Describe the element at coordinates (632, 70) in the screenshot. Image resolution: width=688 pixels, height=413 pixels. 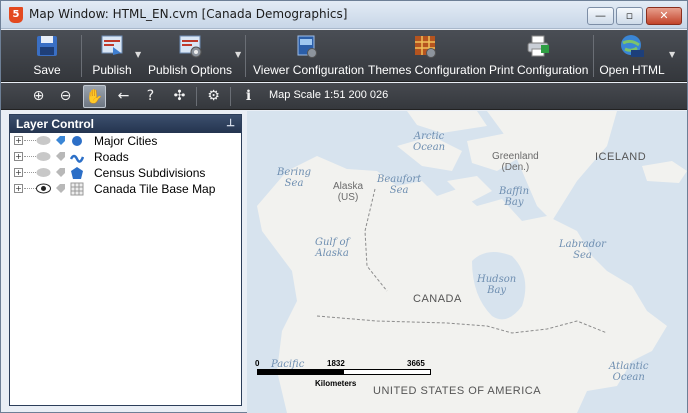
I see `open-html-label: Open HTML` at that location.